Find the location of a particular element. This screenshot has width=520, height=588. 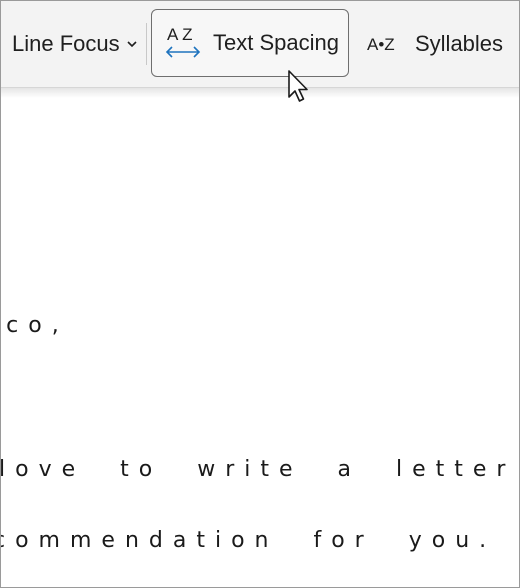

text-spacing-icon-letters: A Z is located at coordinates (180, 34).